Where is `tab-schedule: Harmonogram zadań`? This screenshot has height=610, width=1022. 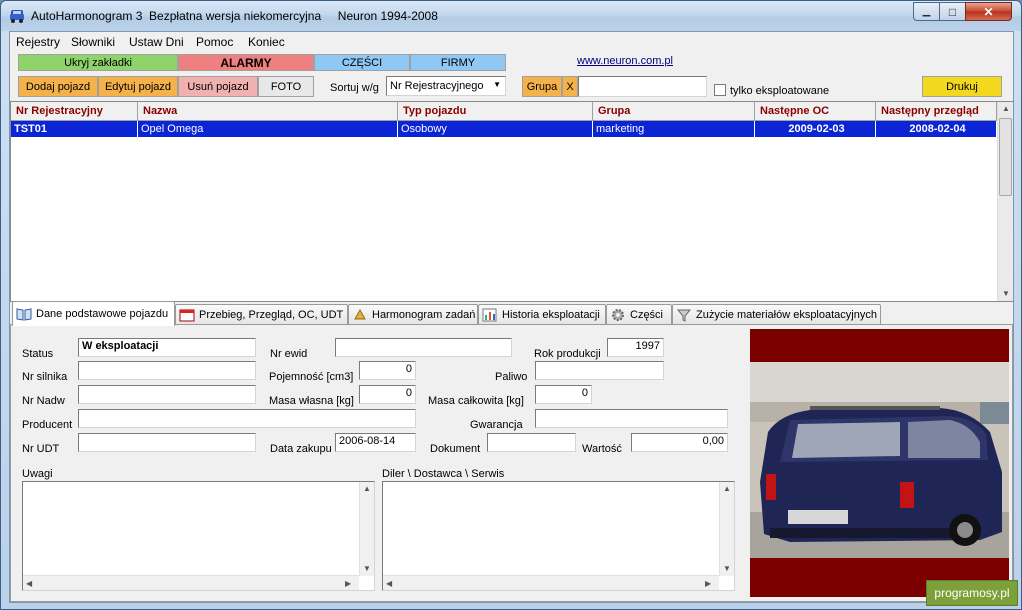
tab-schedule: Harmonogram zadań is located at coordinates (413, 314).